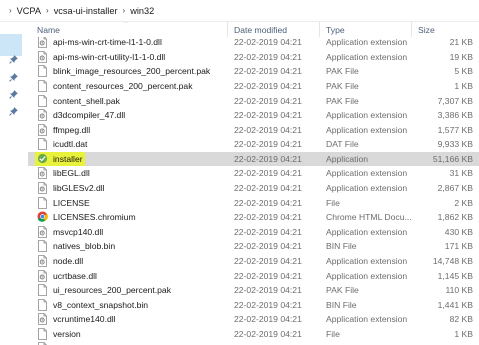 The width and height of the screenshot is (479, 345). Describe the element at coordinates (366, 29) in the screenshot. I see `column-header-type: Type` at that location.